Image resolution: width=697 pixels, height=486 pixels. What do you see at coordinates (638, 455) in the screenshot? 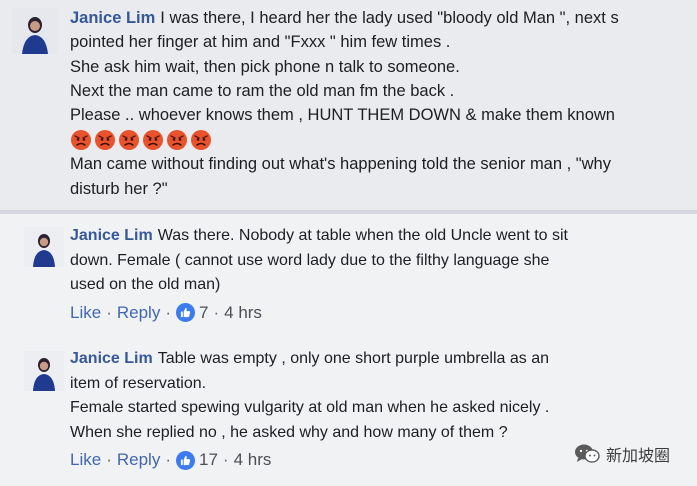
I see `watermark-text: 新加坡圈` at bounding box center [638, 455].